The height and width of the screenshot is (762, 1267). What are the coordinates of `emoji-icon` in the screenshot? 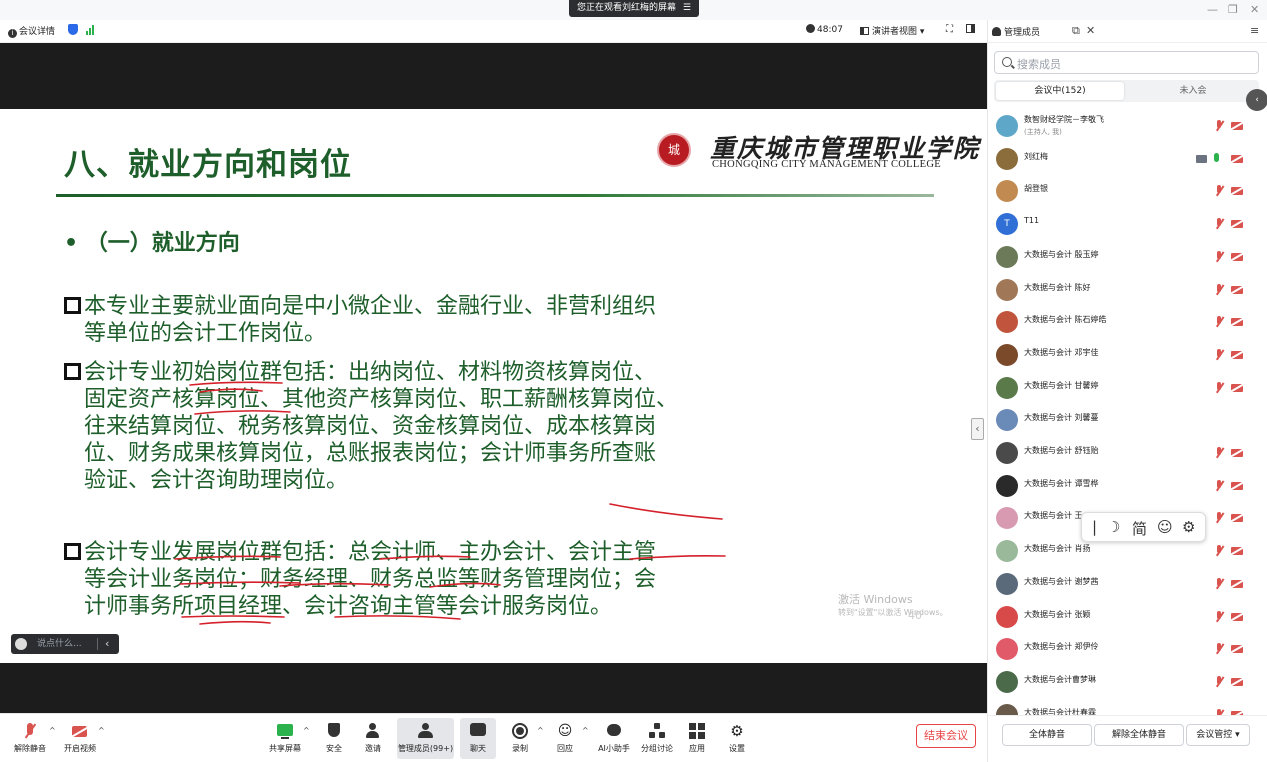 It's located at (21, 644).